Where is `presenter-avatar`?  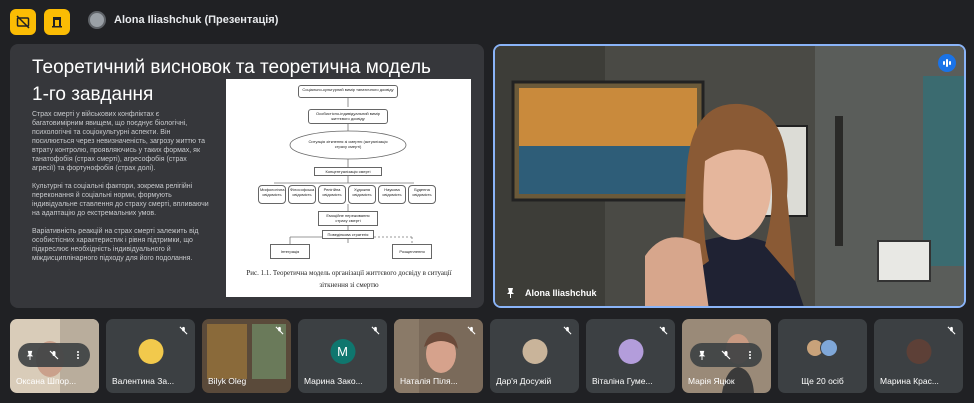
presenter-avatar is located at coordinates (97, 20).